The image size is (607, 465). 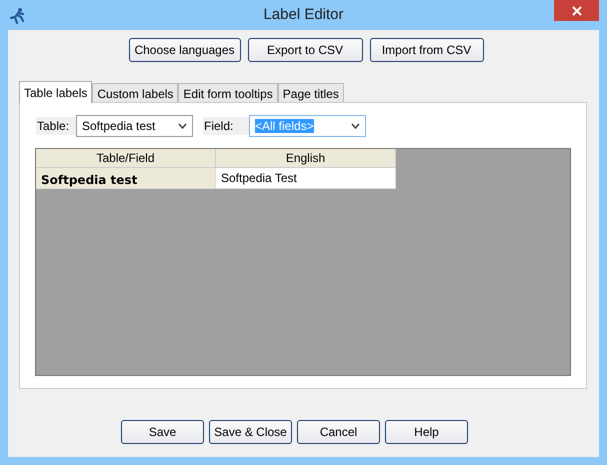 What do you see at coordinates (134, 126) in the screenshot?
I see `dropdown: Softpedia test` at bounding box center [134, 126].